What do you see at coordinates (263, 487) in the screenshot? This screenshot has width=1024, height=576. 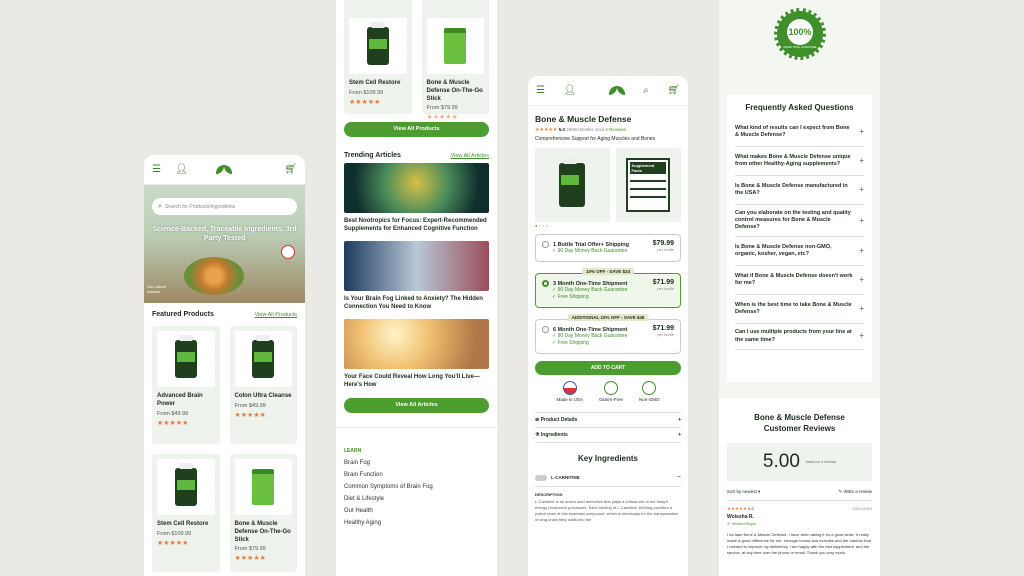 I see `bag-image` at bounding box center [263, 487].